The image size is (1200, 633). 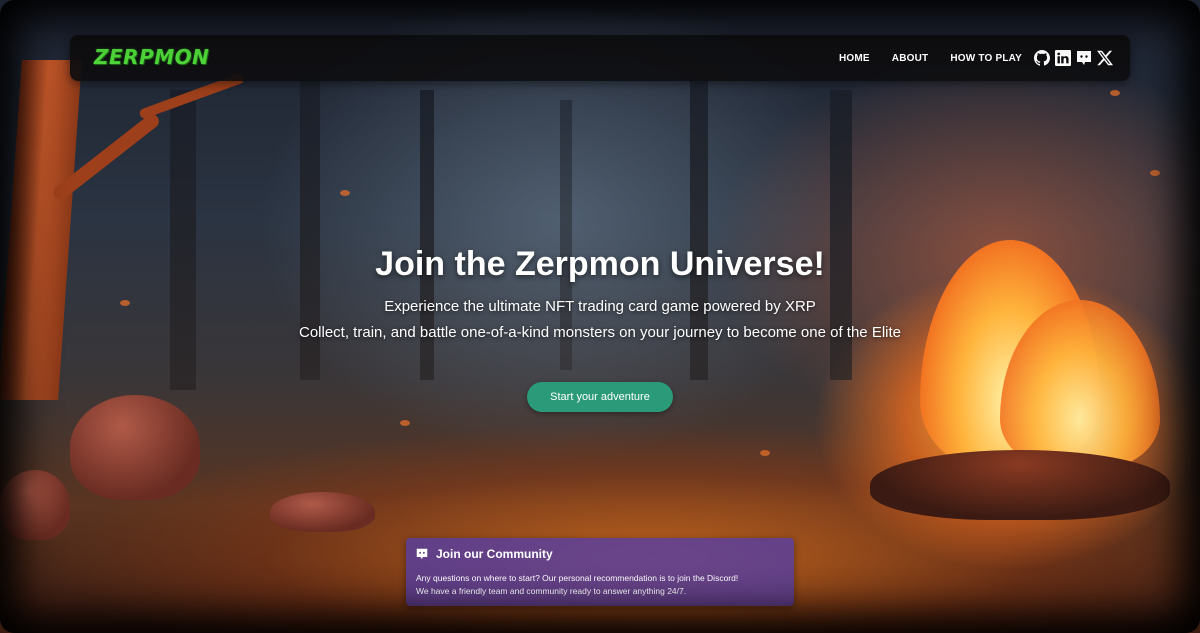 I want to click on community-title: Join our Community, so click(x=494, y=554).